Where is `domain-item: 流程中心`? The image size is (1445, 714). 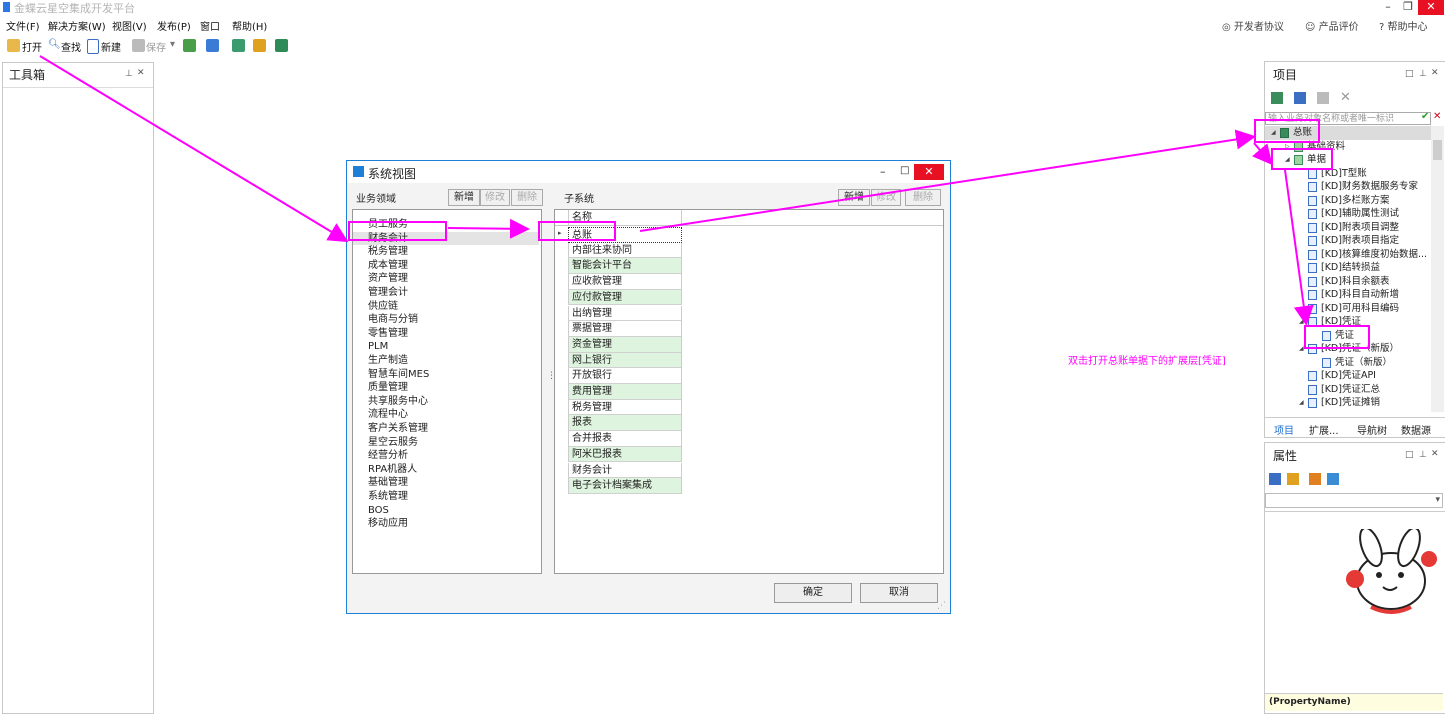
domain-item: 流程中心 is located at coordinates (446, 415).